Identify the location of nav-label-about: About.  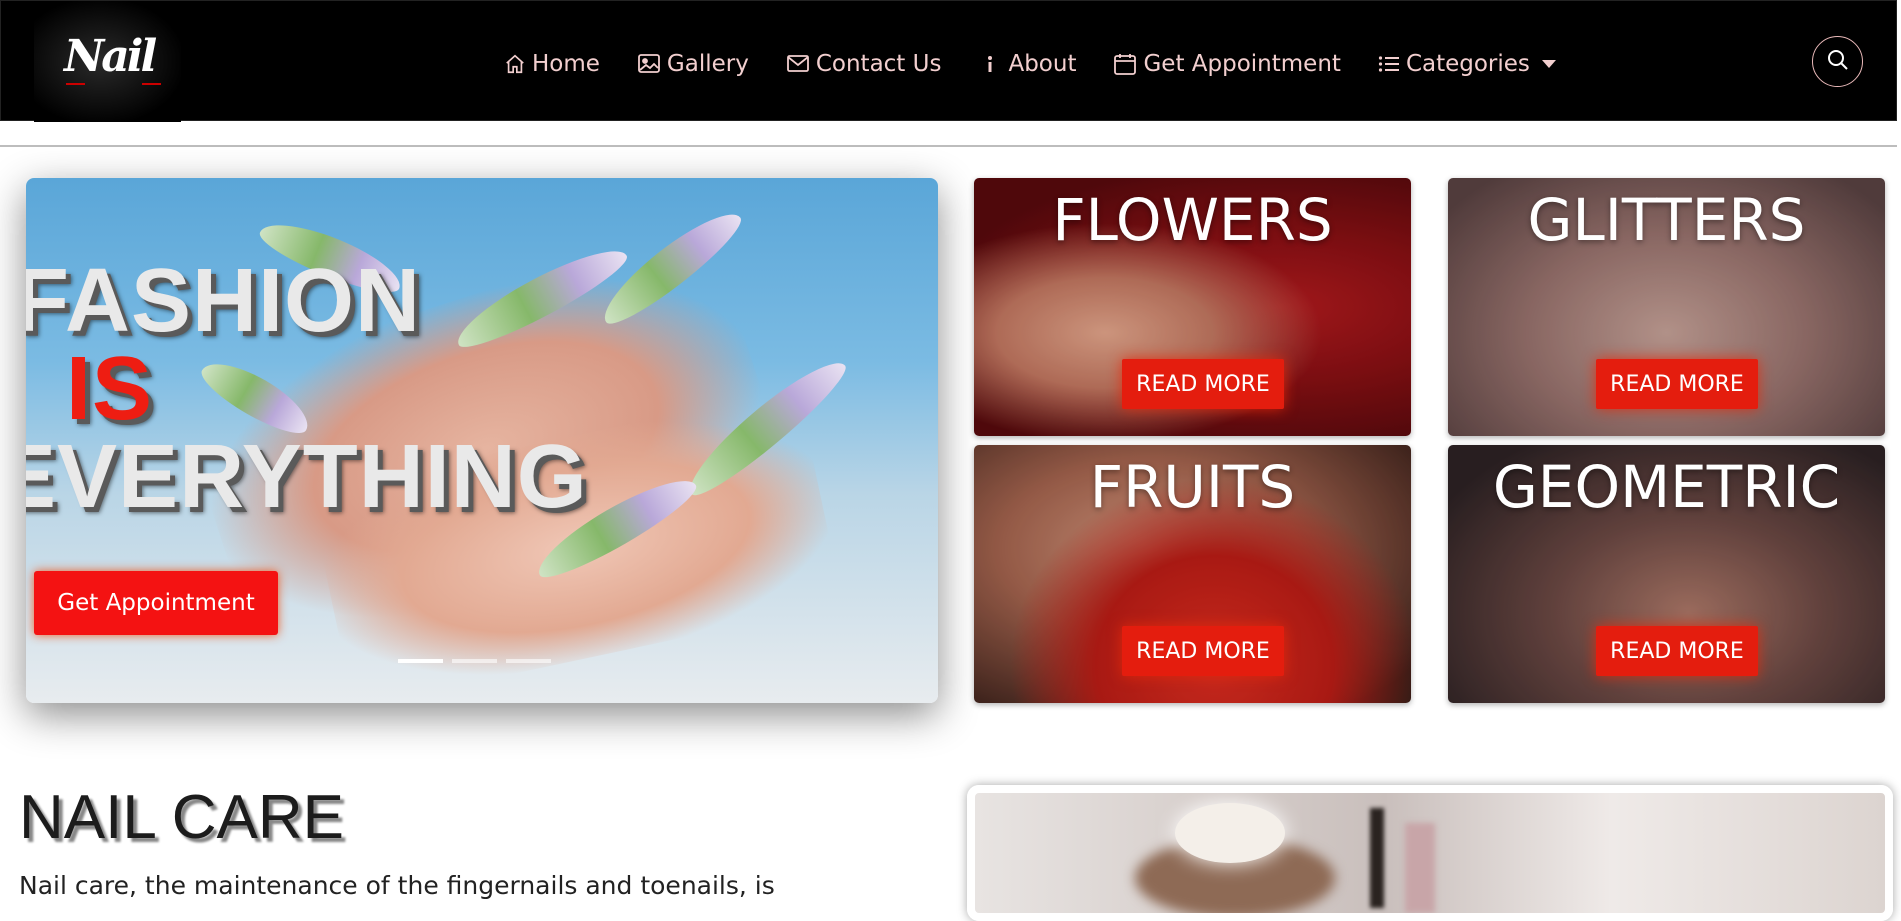
(1042, 64).